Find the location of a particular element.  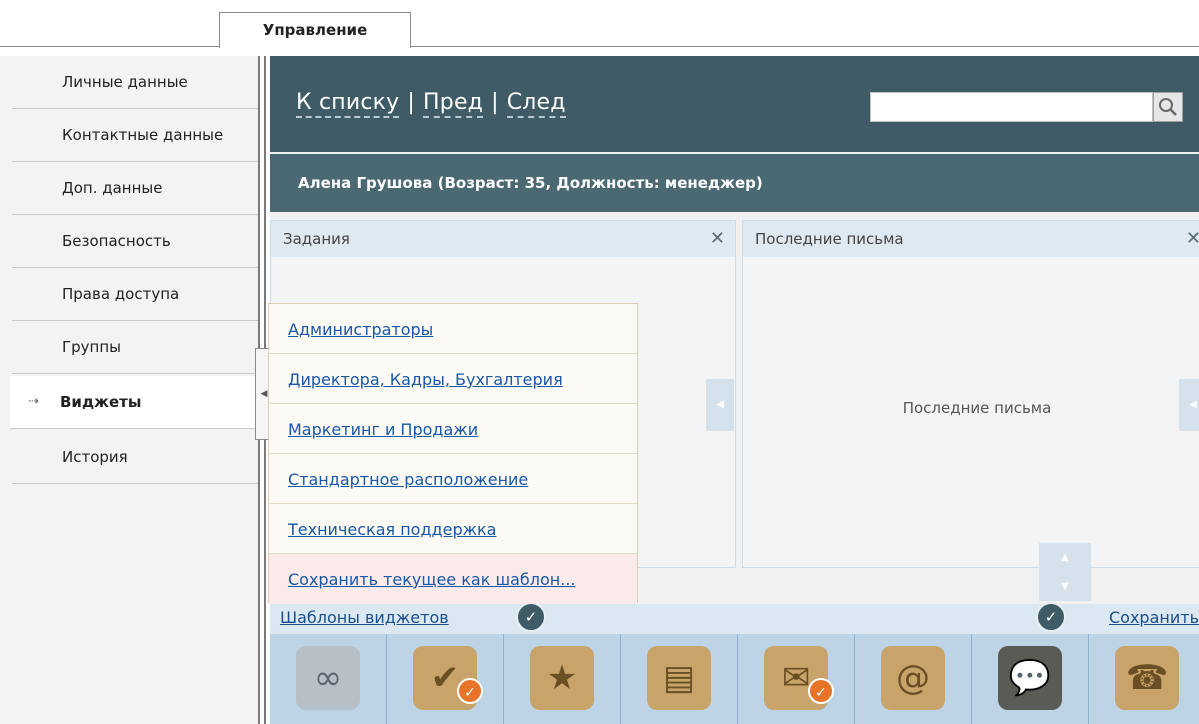

widget-tasks: ✔ ✓ is located at coordinates (445, 679).